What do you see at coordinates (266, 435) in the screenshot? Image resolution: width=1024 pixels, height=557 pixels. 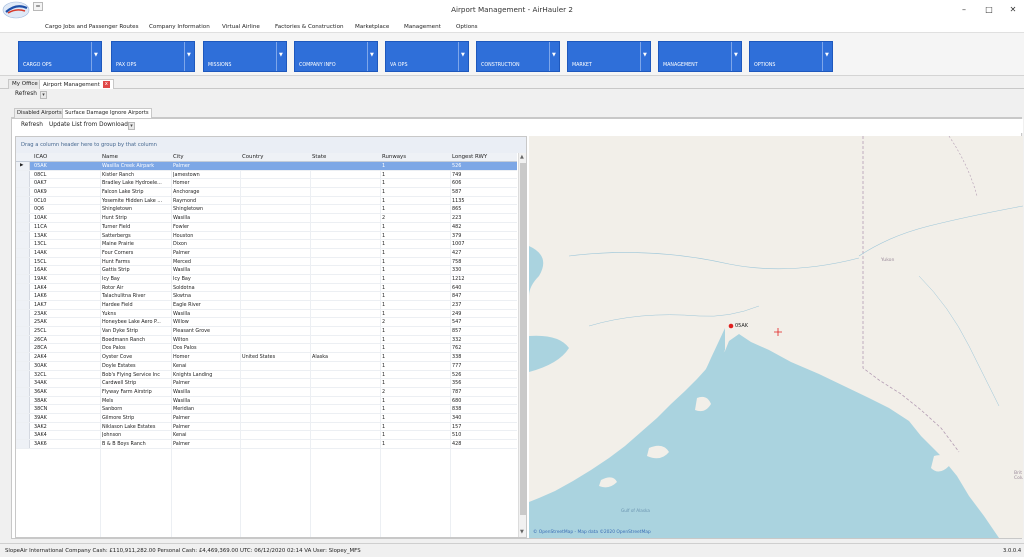 I see `table-row: 3AK4 Johnson Kenai 1 510` at bounding box center [266, 435].